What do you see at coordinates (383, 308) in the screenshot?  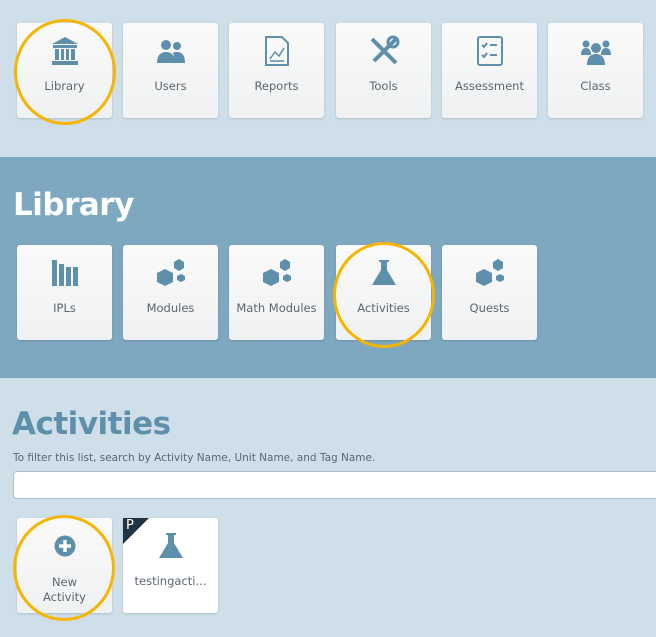 I see `library-label: Activities` at bounding box center [383, 308].